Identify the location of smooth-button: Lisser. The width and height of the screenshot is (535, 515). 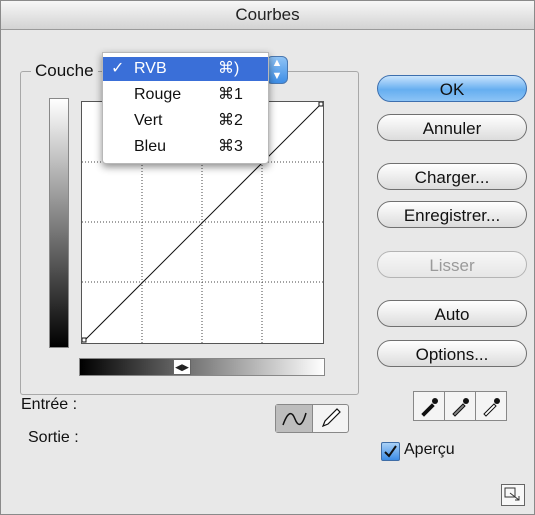
(452, 264).